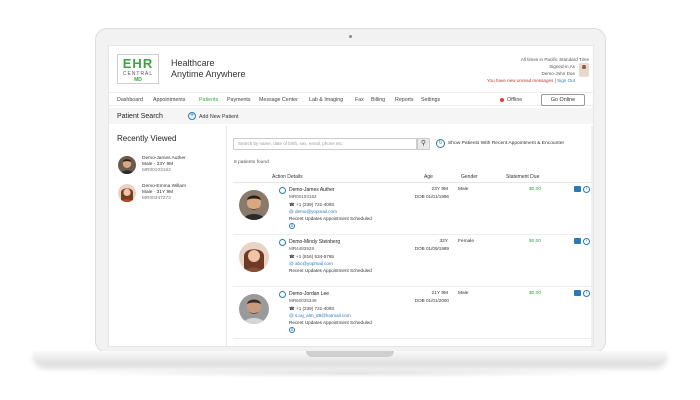 This screenshot has width=700, height=400. What do you see at coordinates (169, 100) in the screenshot?
I see `nav-appointments: Appointments` at bounding box center [169, 100].